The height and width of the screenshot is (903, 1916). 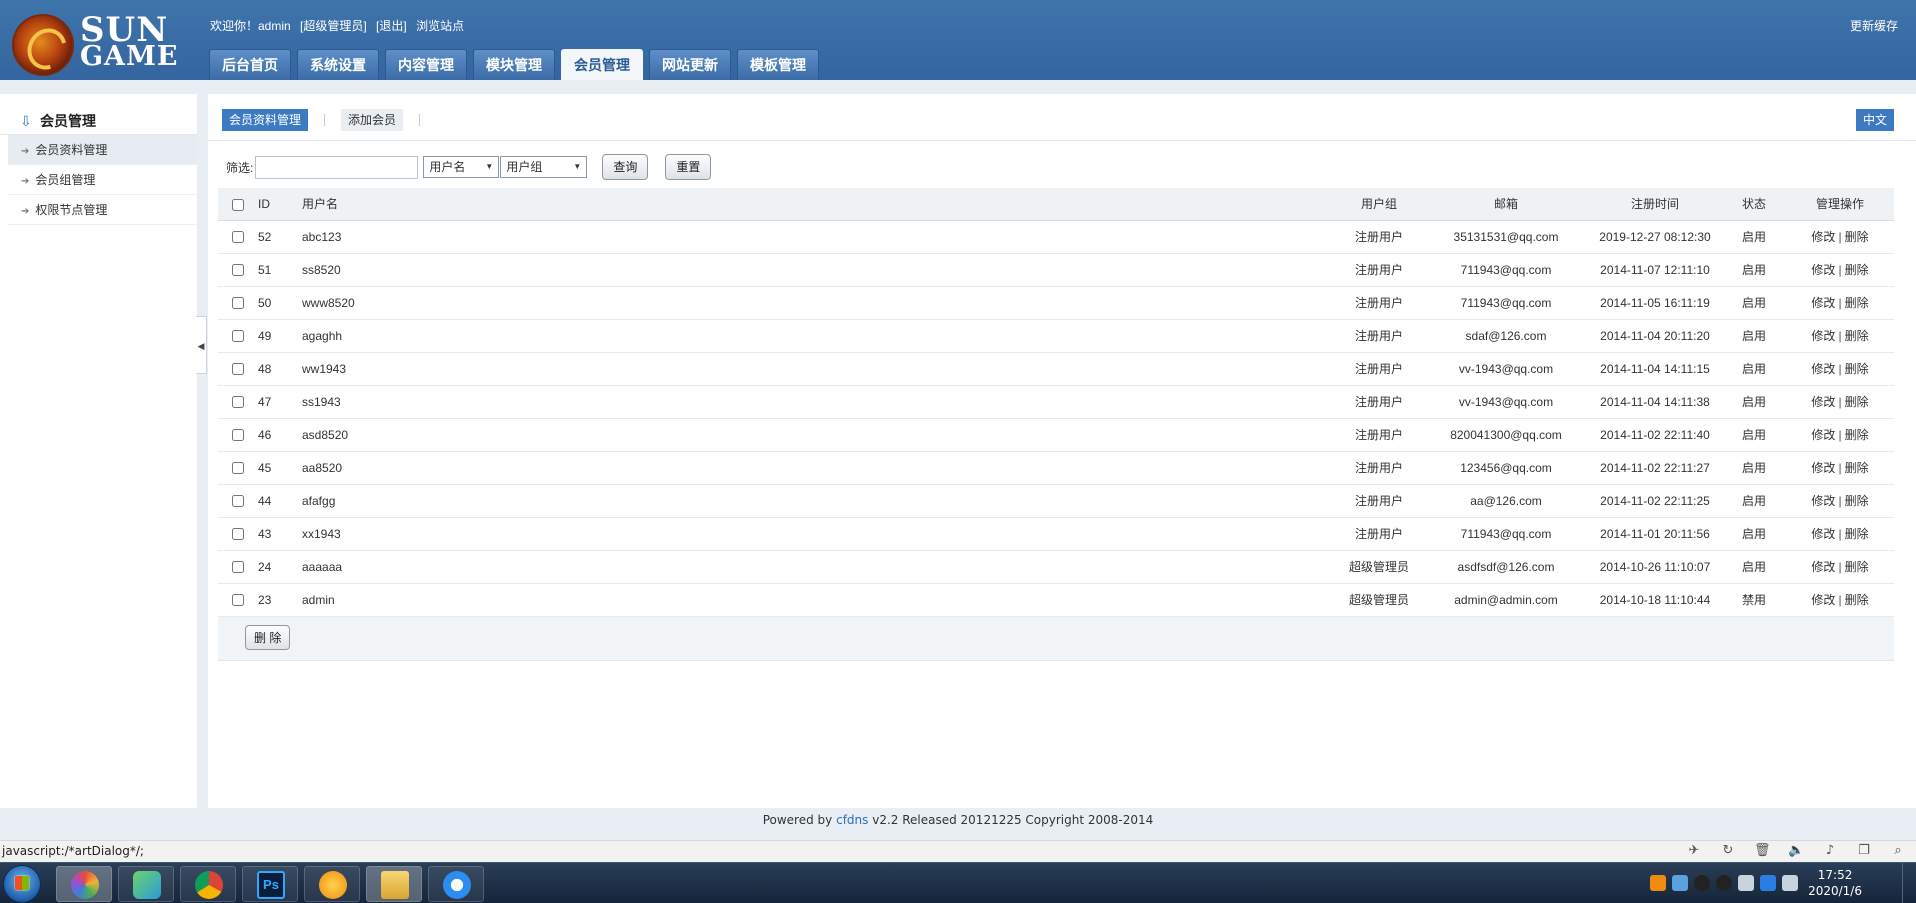 What do you see at coordinates (1768, 883) in the screenshot?
I see `security-icon` at bounding box center [1768, 883].